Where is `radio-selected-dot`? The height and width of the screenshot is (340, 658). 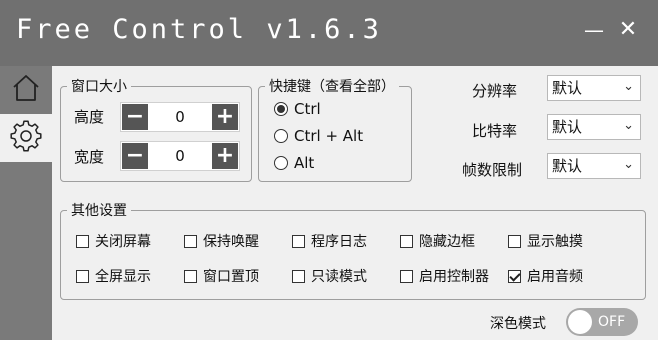 radio-selected-dot is located at coordinates (281, 109).